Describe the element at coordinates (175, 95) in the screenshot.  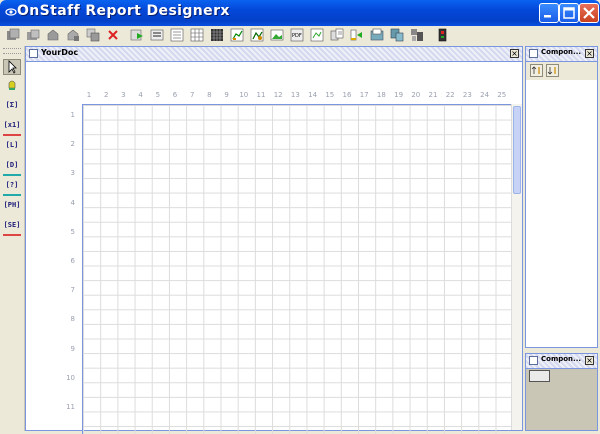
I see `column-number: 6` at that location.